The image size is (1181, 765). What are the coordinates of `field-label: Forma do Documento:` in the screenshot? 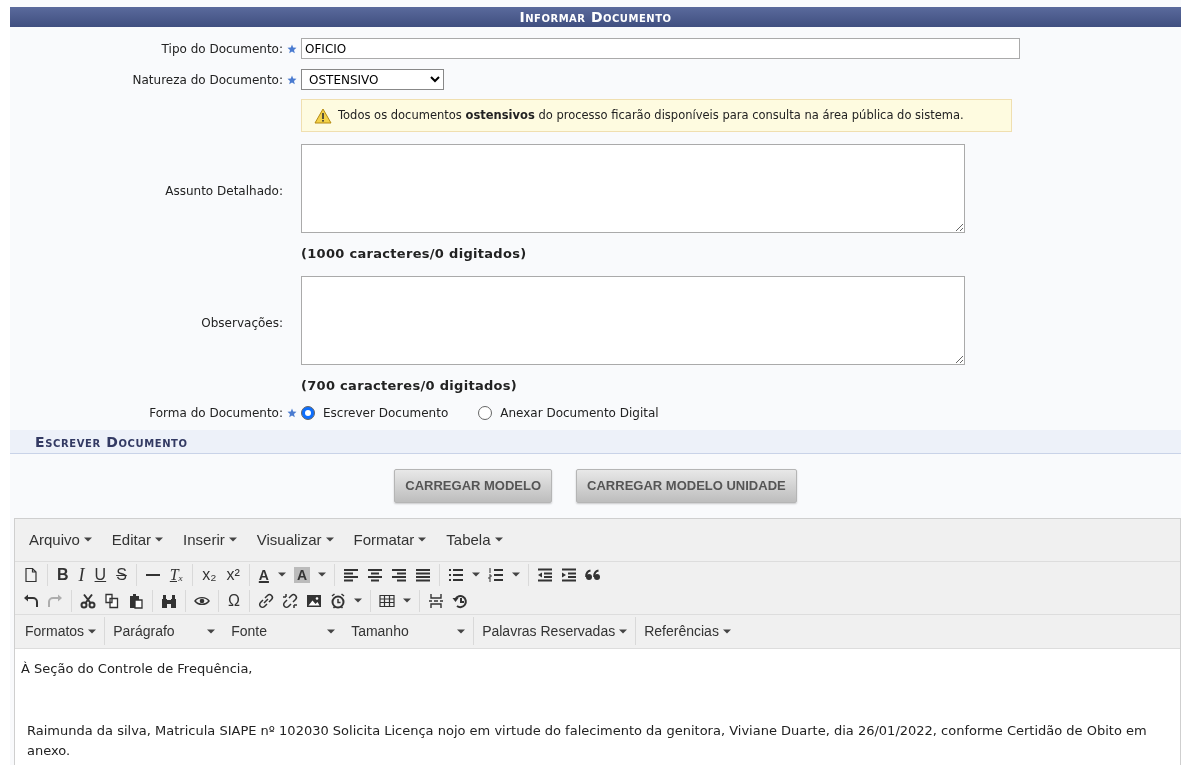 It's located at (216, 413).